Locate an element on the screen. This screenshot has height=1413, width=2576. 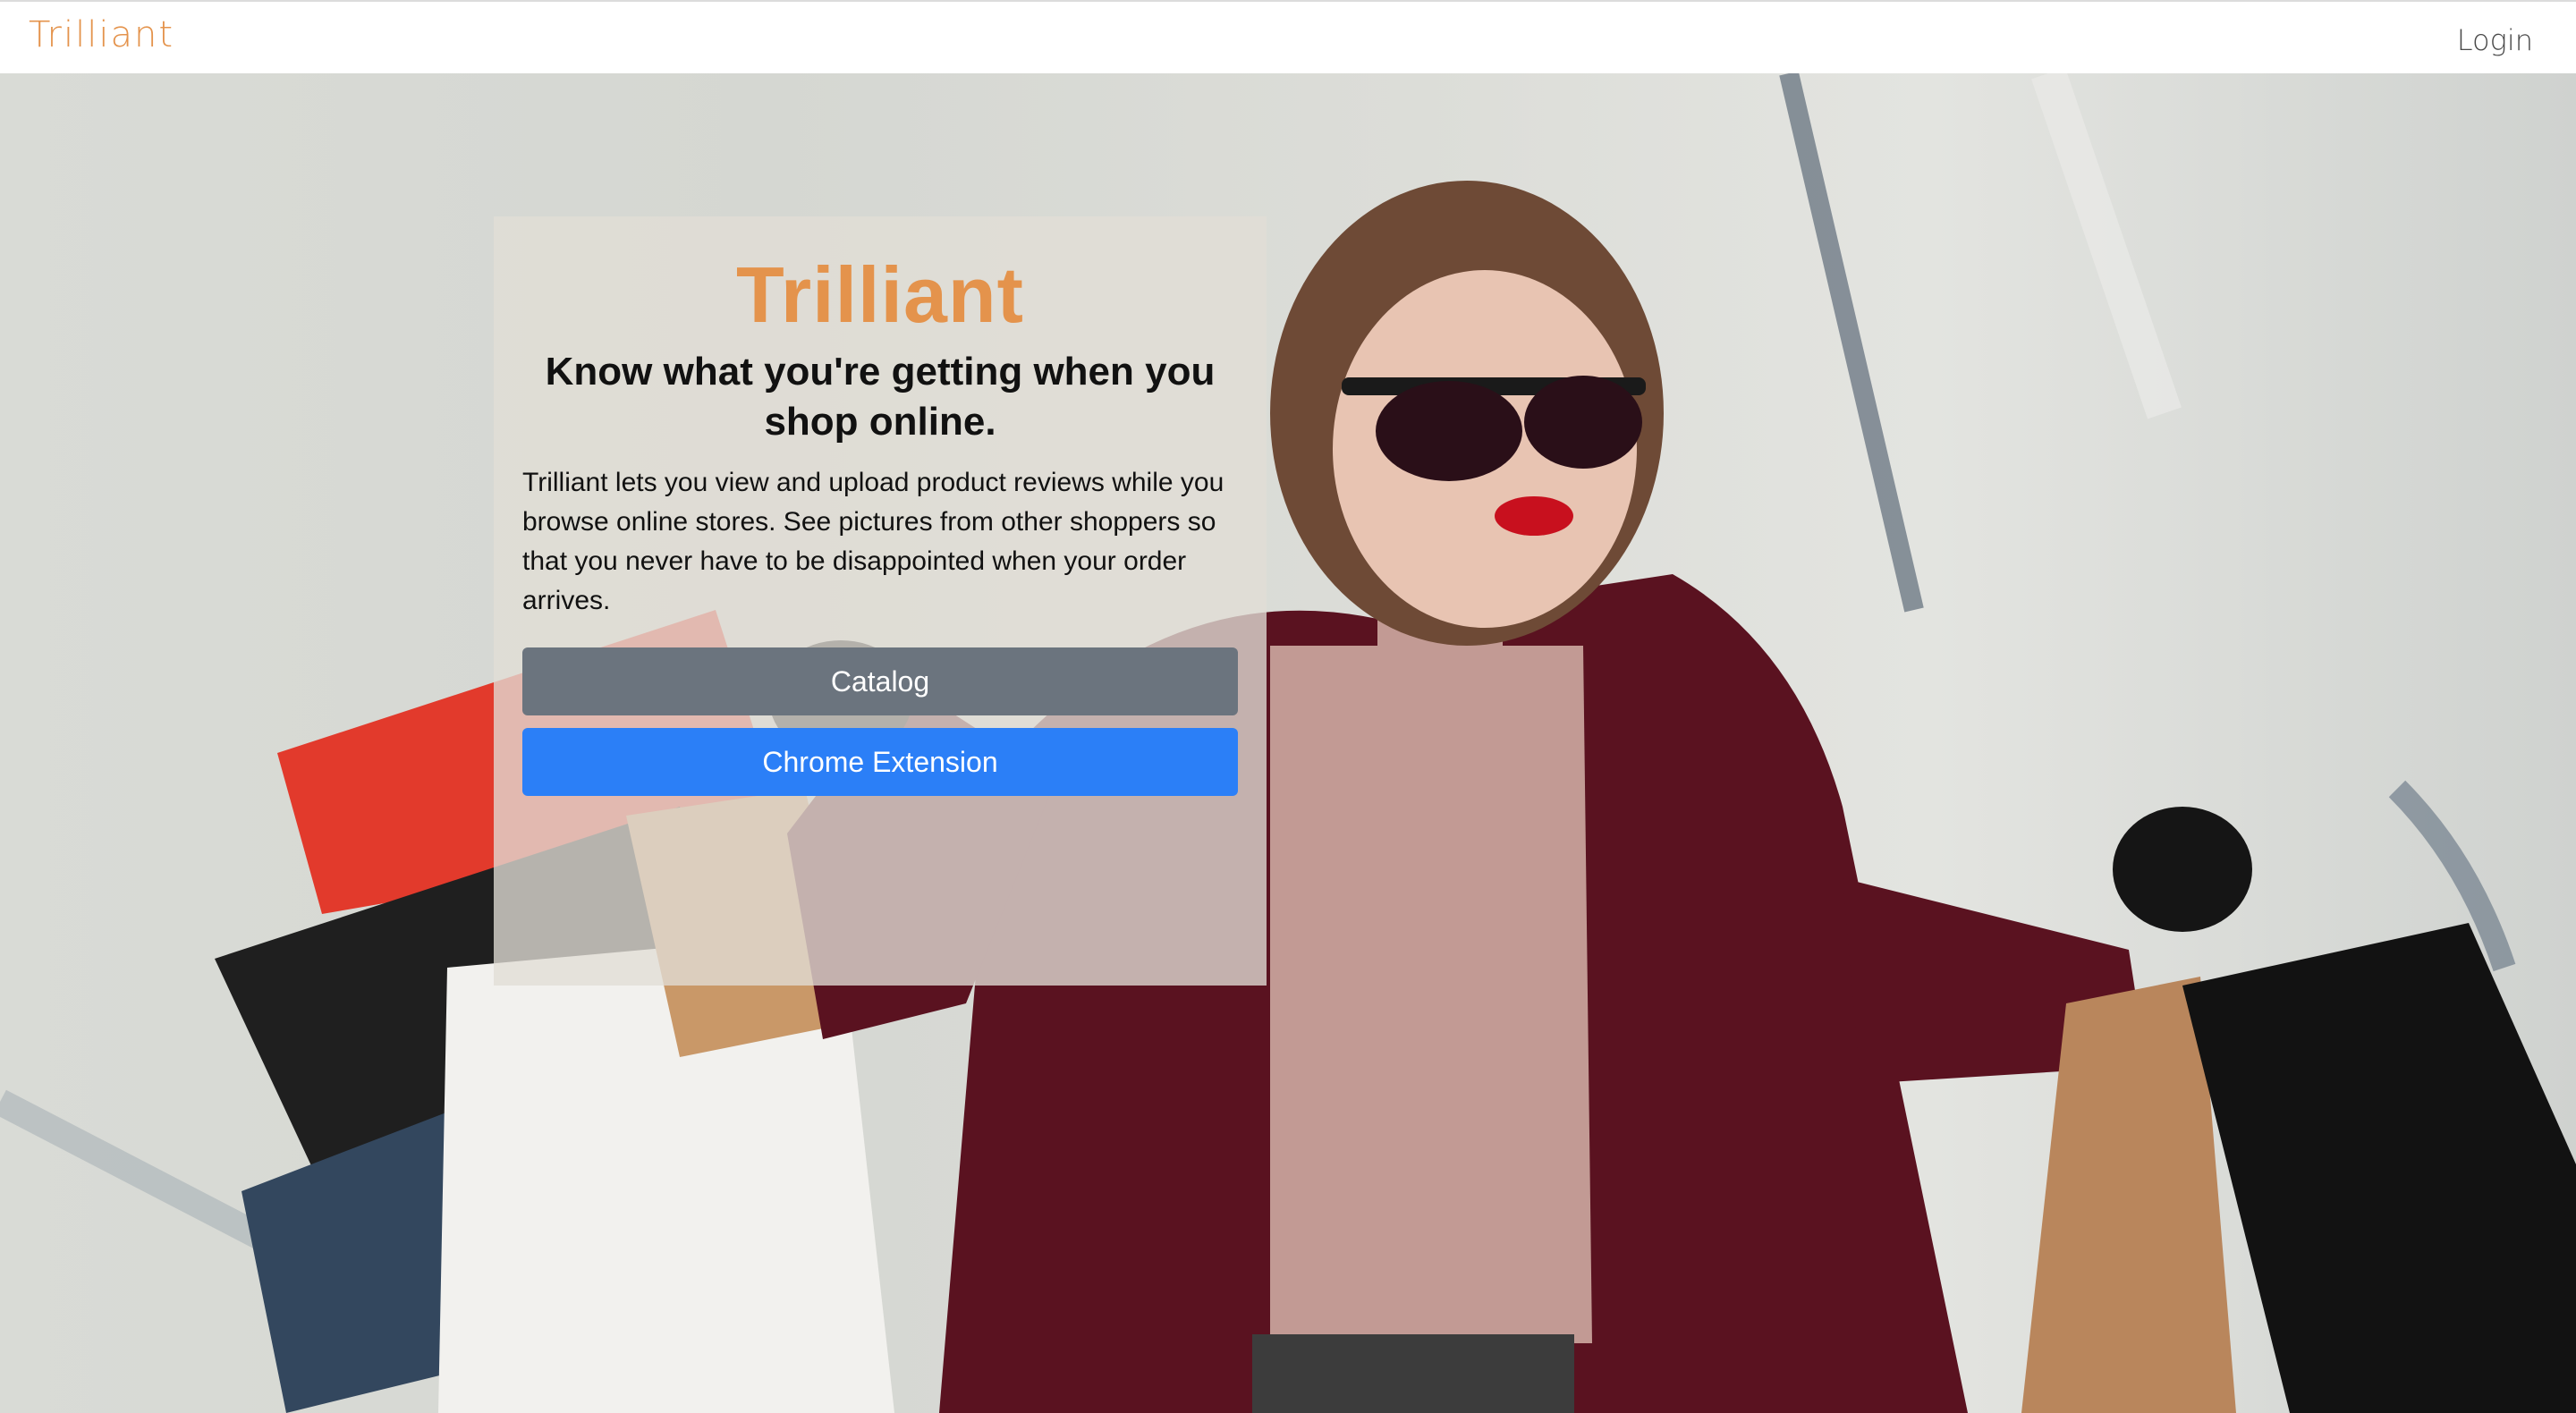
brand-logo-link: Trilliant is located at coordinates (101, 34).